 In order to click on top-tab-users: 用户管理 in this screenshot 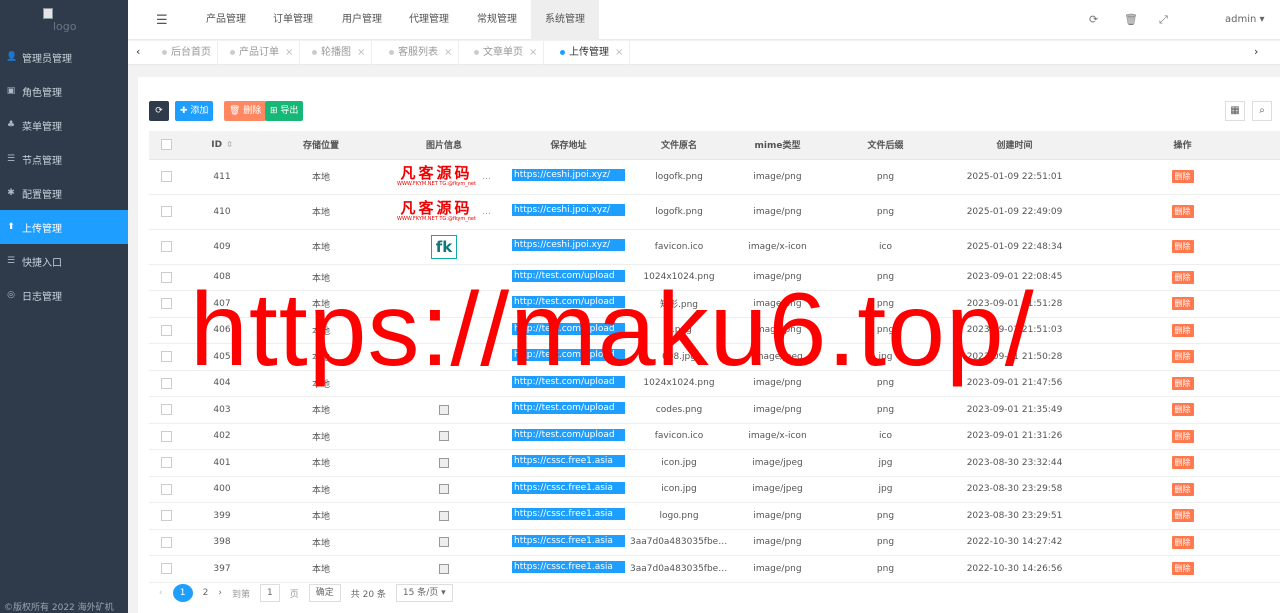, I will do `click(362, 20)`.